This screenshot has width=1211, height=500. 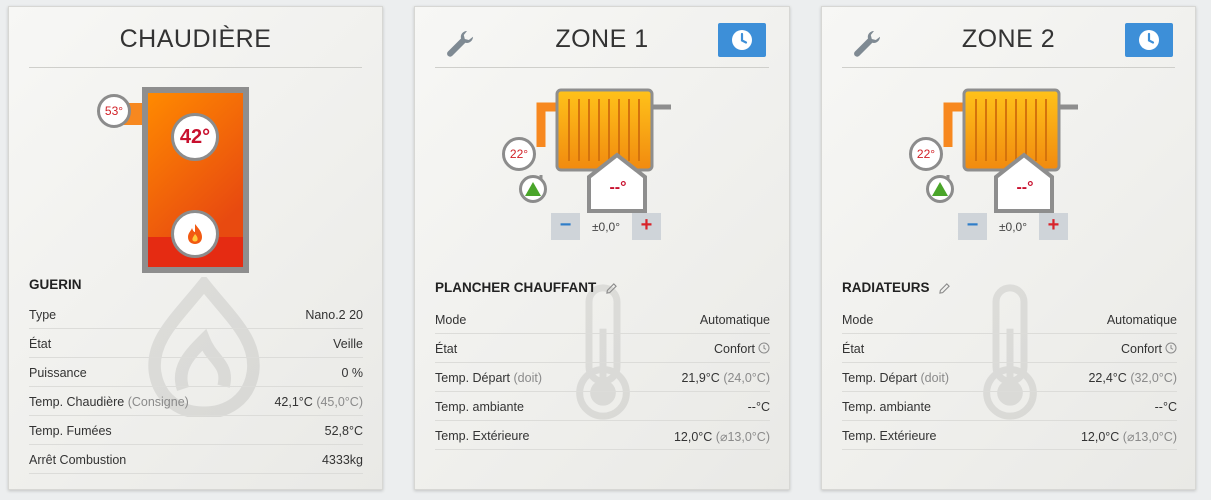 What do you see at coordinates (746, 378) in the screenshot?
I see `row-value-note: (24,0°C)` at bounding box center [746, 378].